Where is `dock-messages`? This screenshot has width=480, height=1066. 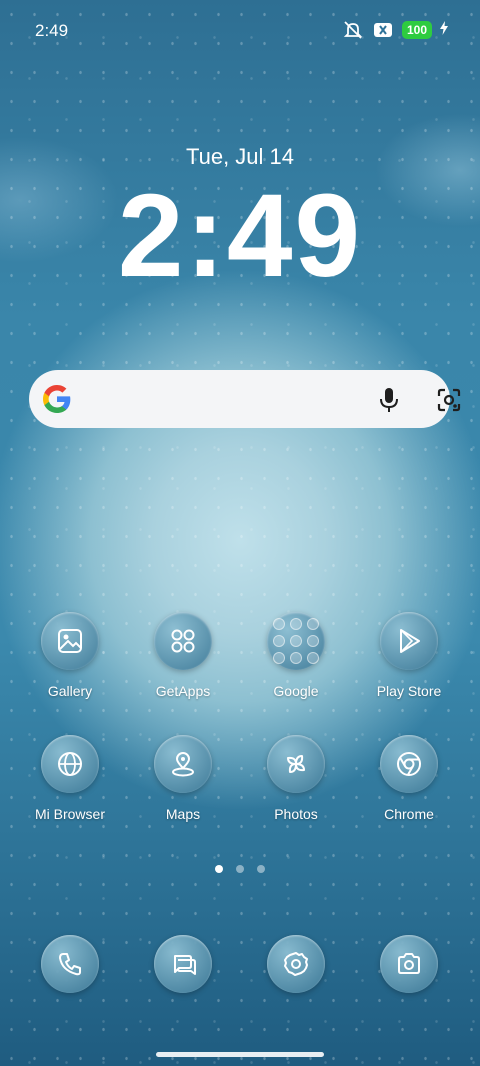
dock-messages is located at coordinates (183, 964).